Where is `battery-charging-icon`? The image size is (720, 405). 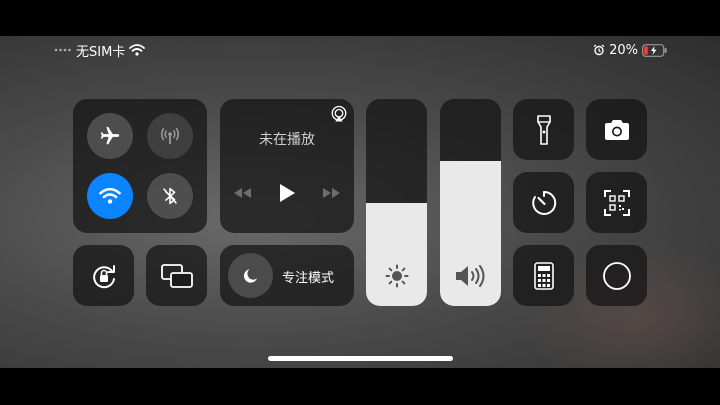
battery-charging-icon is located at coordinates (654, 50).